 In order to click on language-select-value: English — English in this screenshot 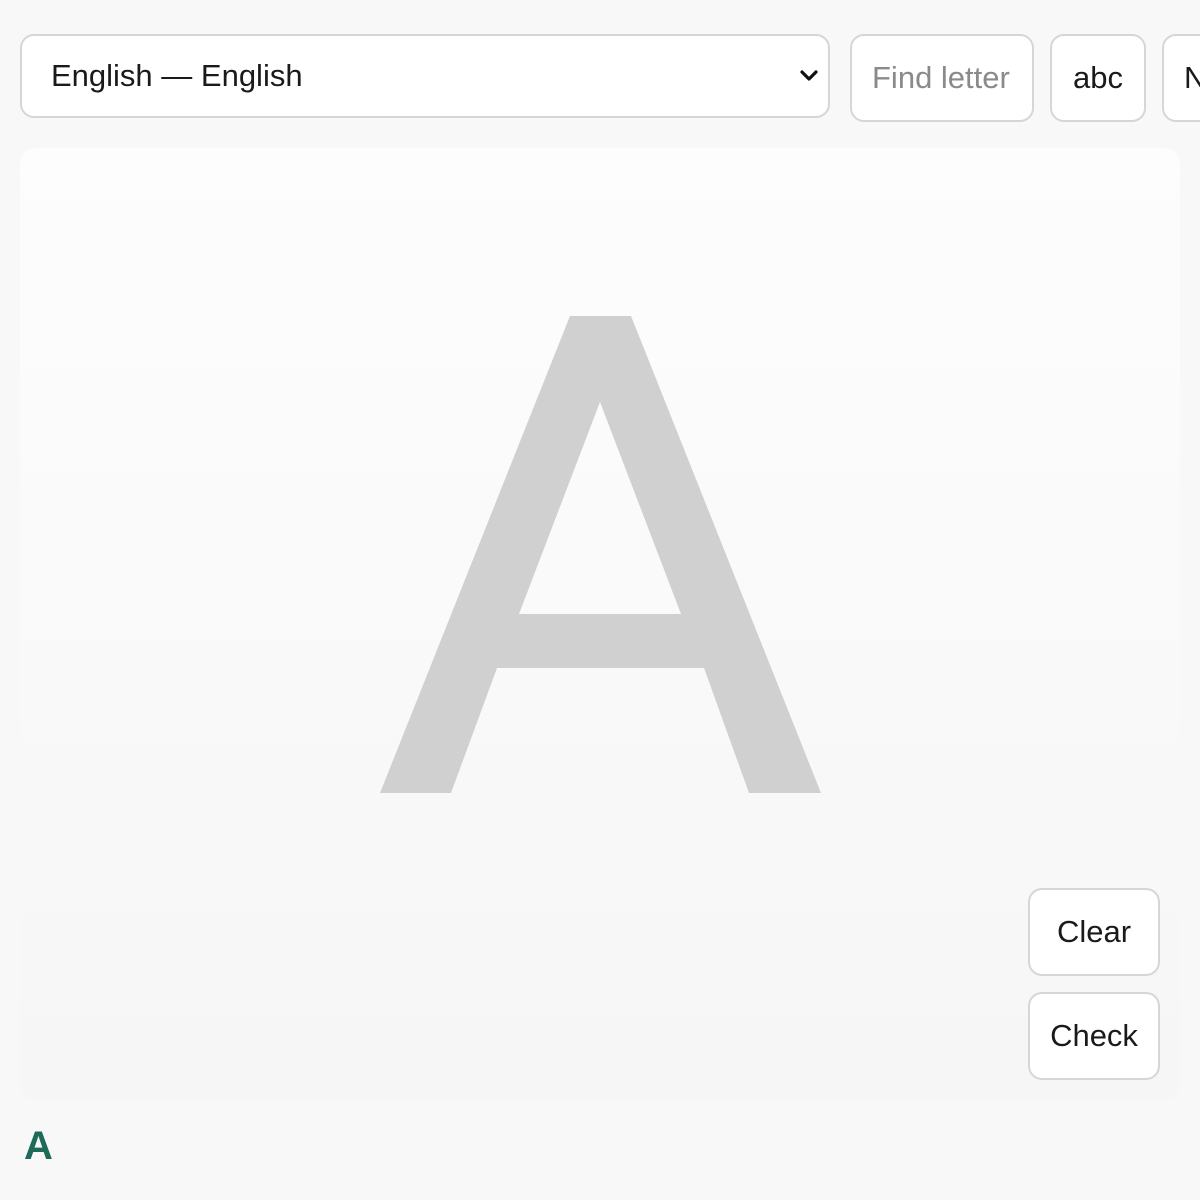, I will do `click(177, 75)`.